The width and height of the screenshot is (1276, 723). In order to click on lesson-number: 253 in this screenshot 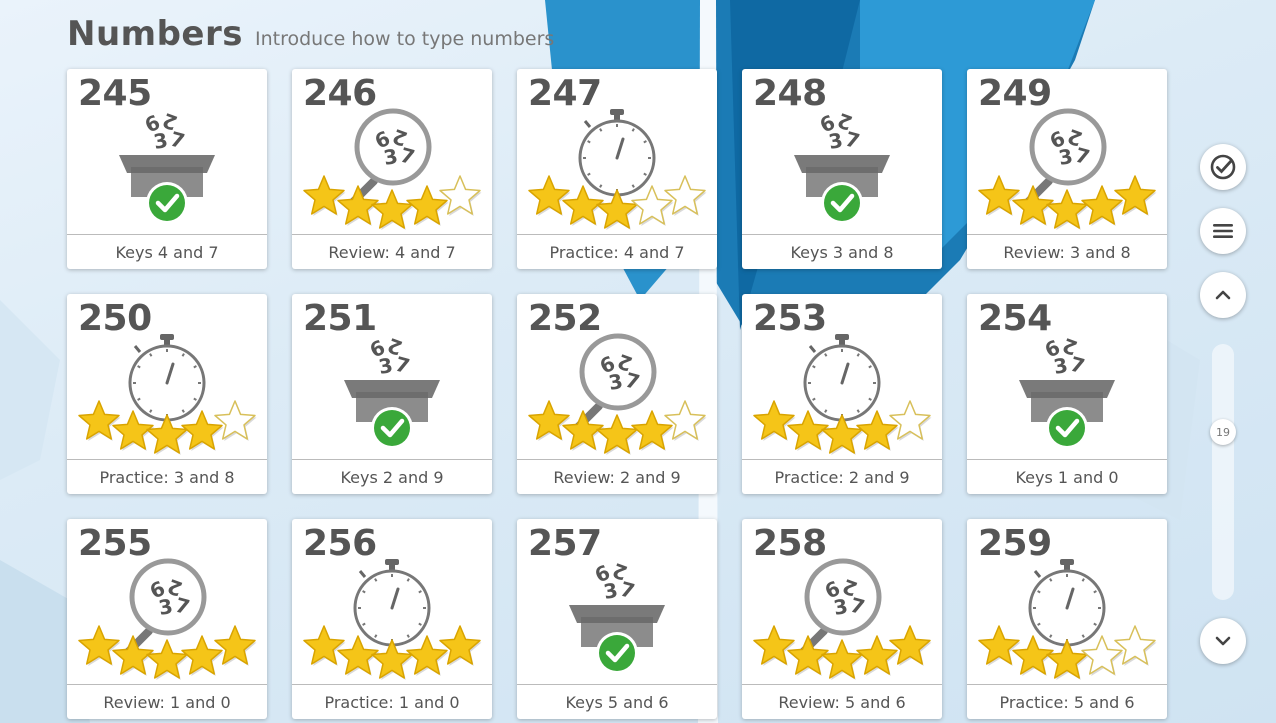, I will do `click(790, 318)`.